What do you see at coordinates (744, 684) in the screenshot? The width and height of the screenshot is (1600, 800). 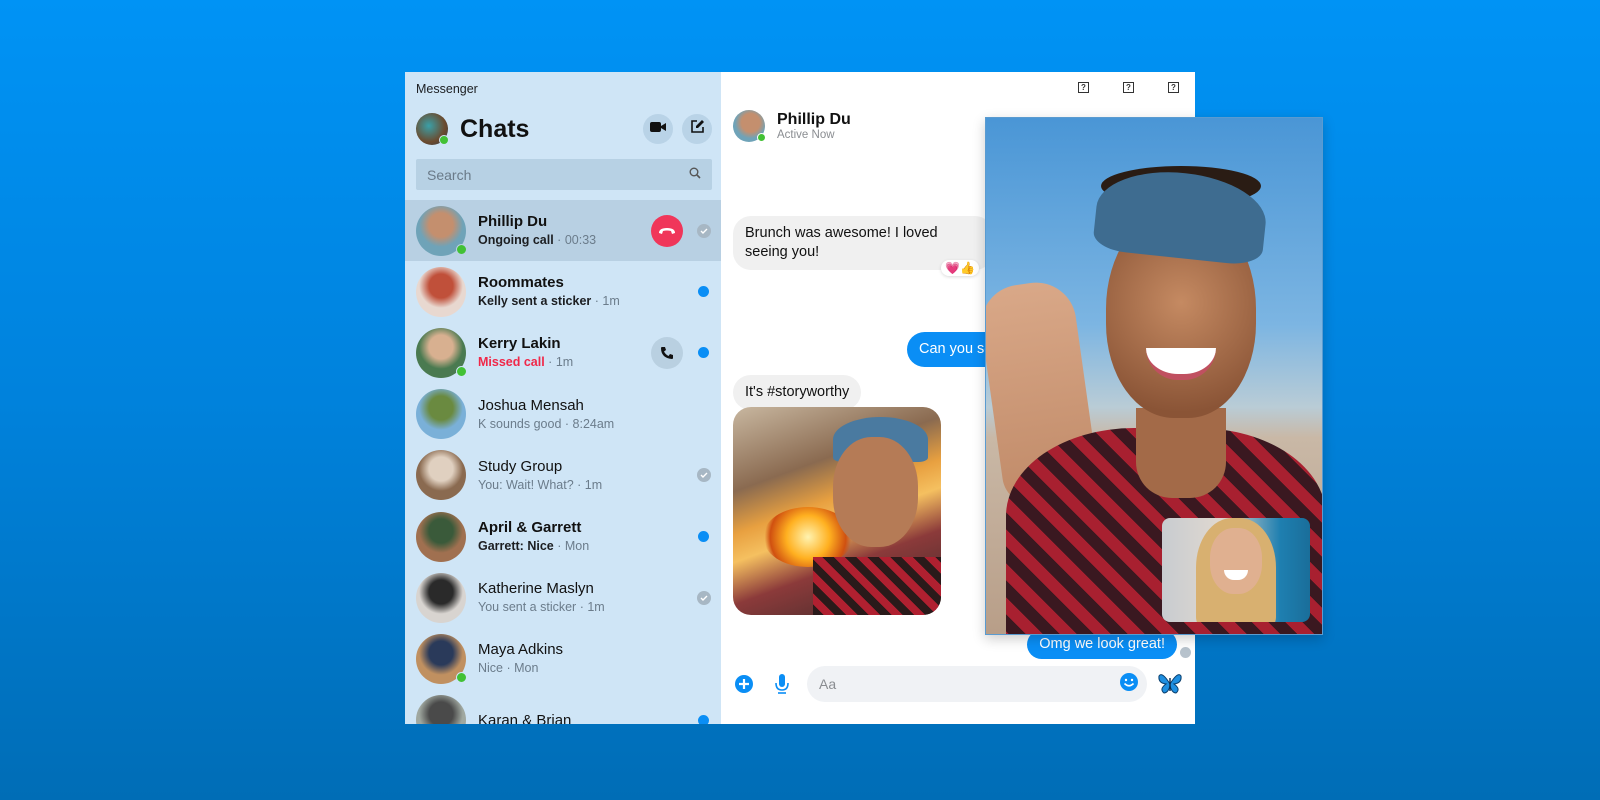 I see `plus-circle-icon` at bounding box center [744, 684].